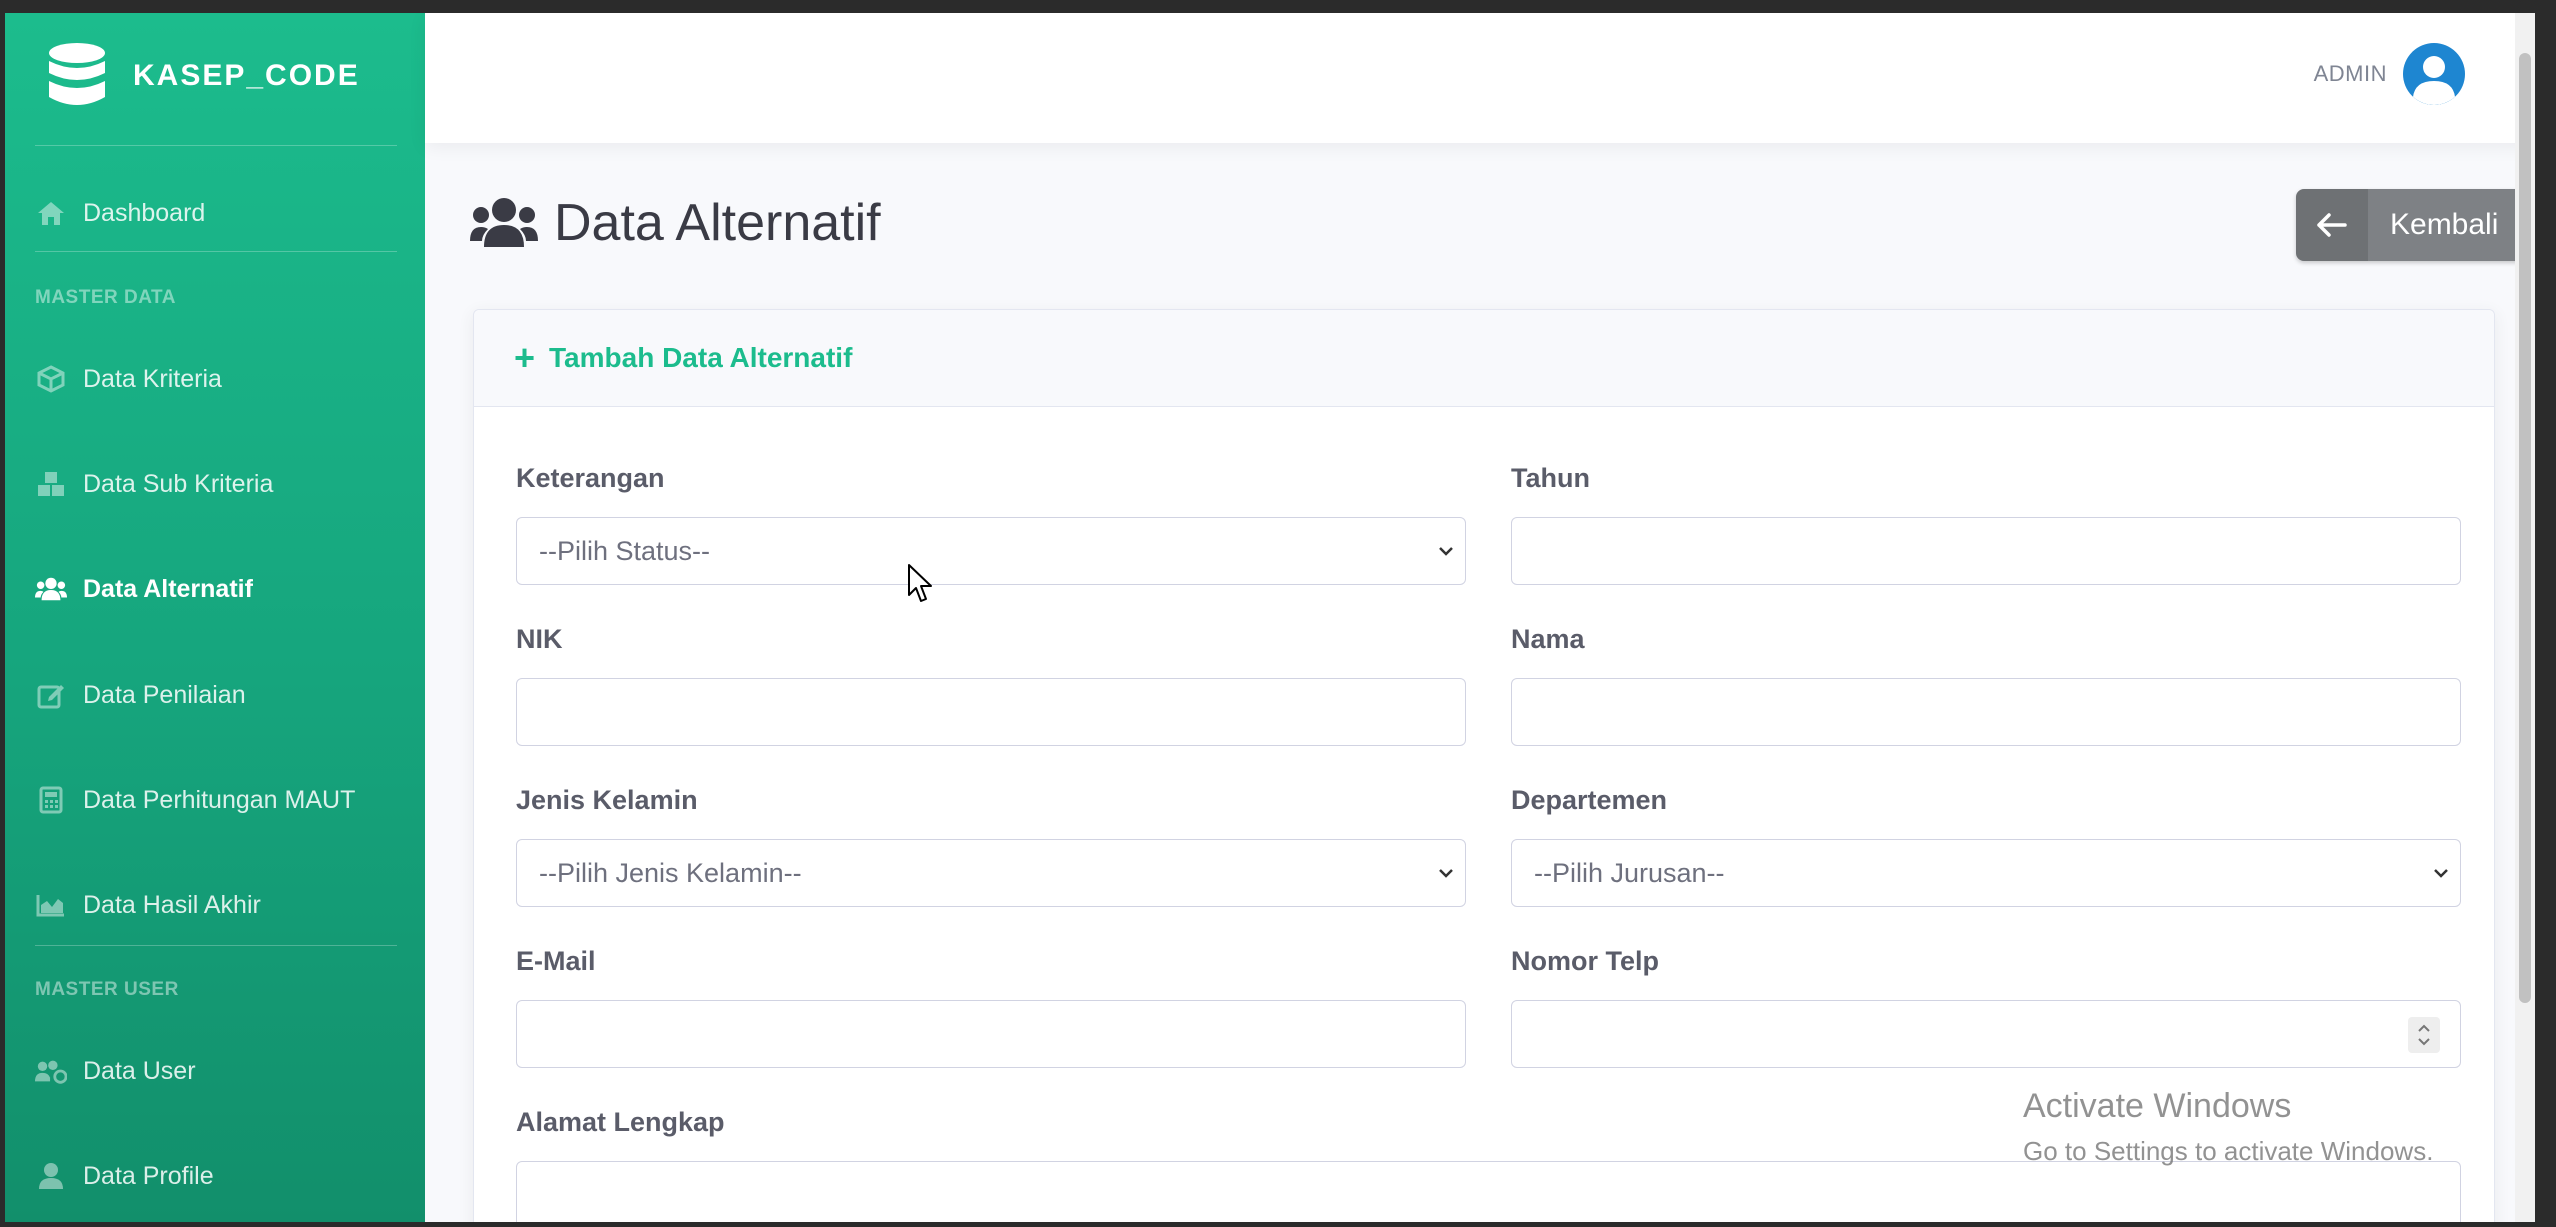  Describe the element at coordinates (2350, 73) in the screenshot. I see `user-name: ADMIN` at that location.